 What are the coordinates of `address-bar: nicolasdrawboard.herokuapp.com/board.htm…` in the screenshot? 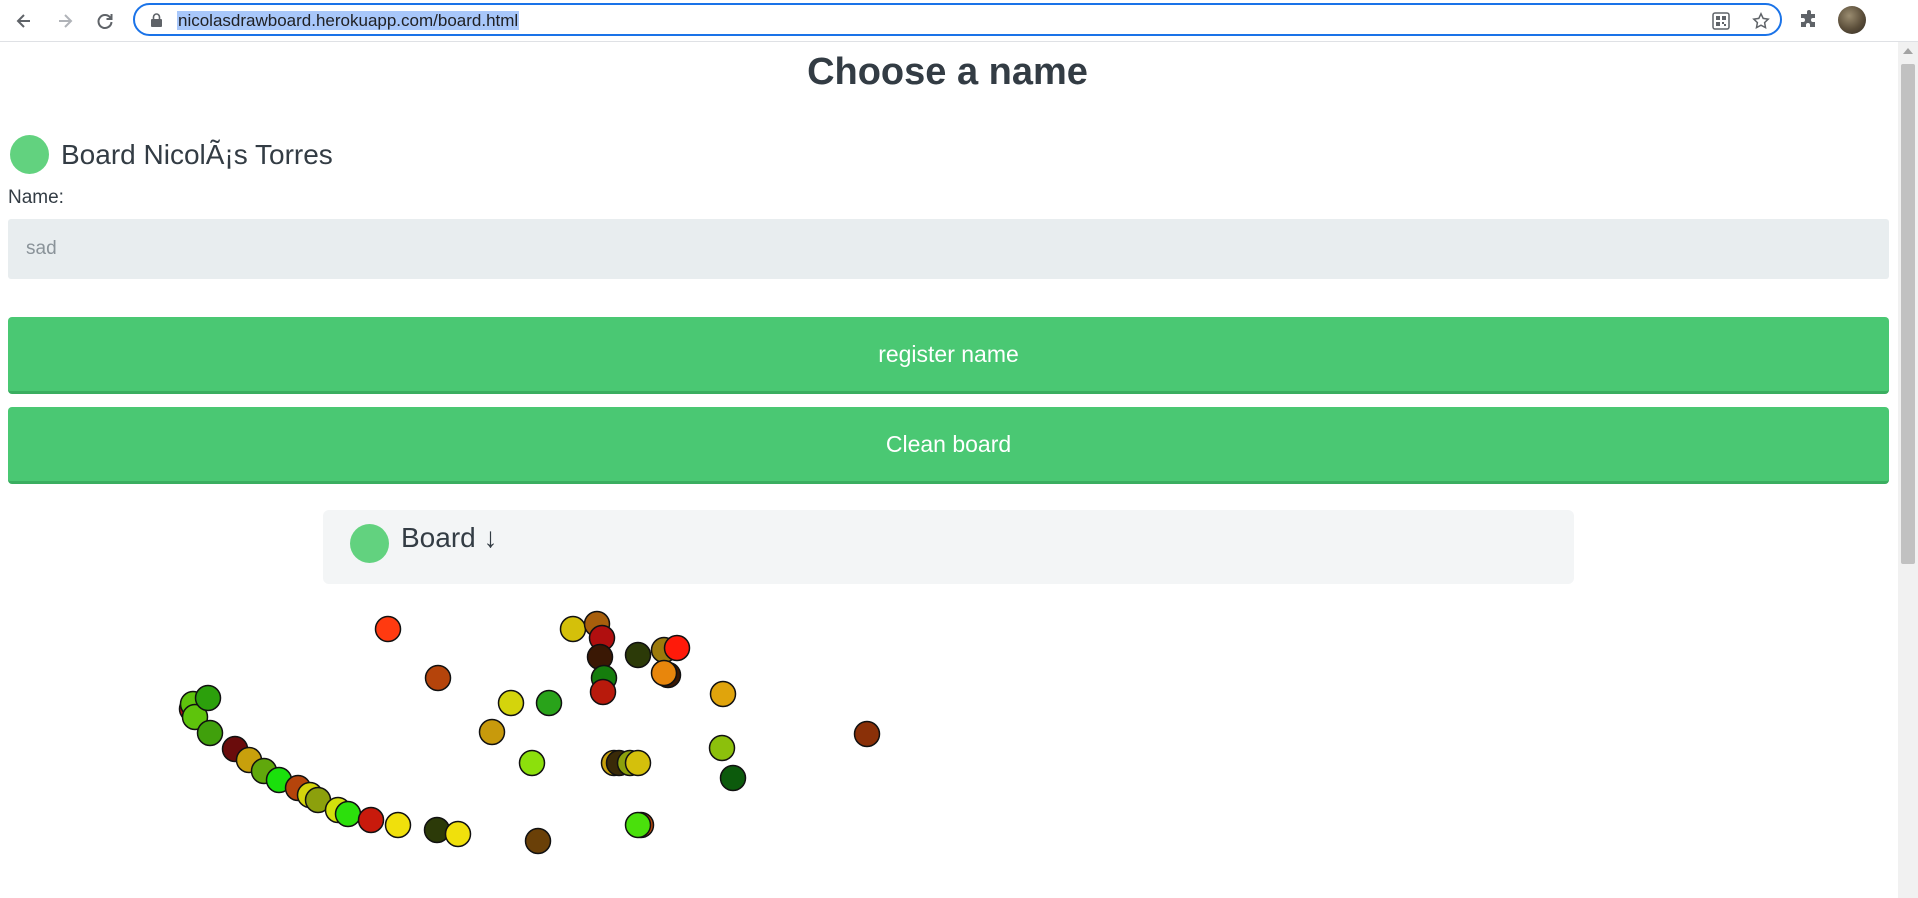 It's located at (957, 19).